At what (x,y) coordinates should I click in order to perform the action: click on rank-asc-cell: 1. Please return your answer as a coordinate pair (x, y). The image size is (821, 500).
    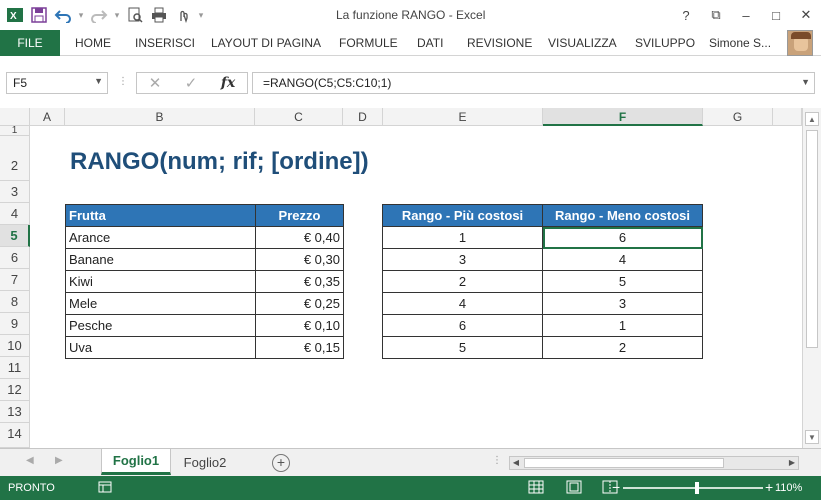
    Looking at the image, I should click on (622, 325).